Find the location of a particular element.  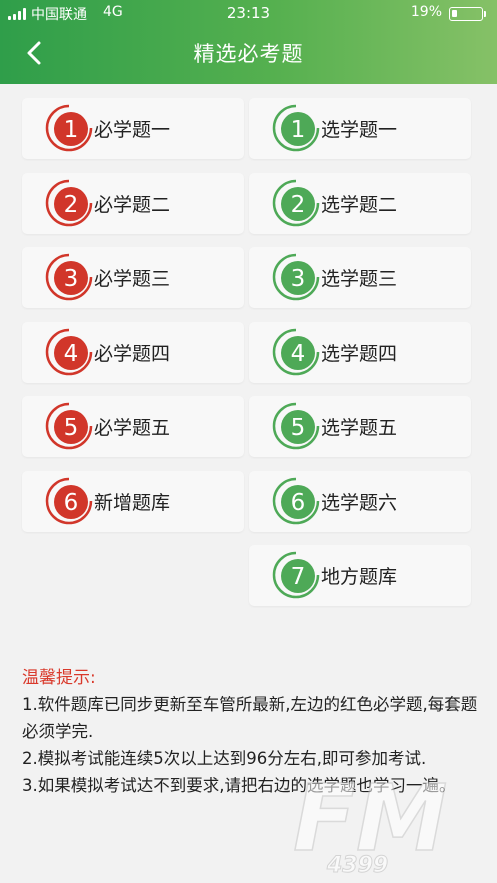

badge-number: 7 is located at coordinates (298, 577).